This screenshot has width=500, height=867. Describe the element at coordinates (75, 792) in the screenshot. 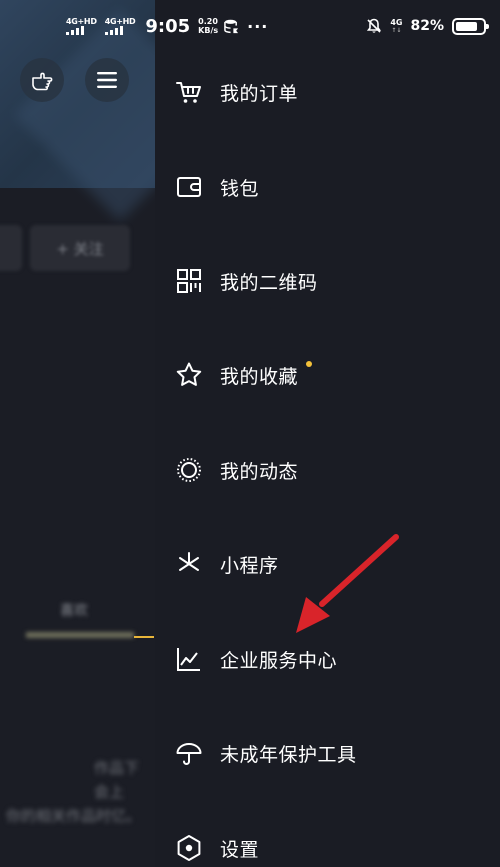

I see `background-empty-text: 作品下会上 你的相关作品时亿。` at that location.